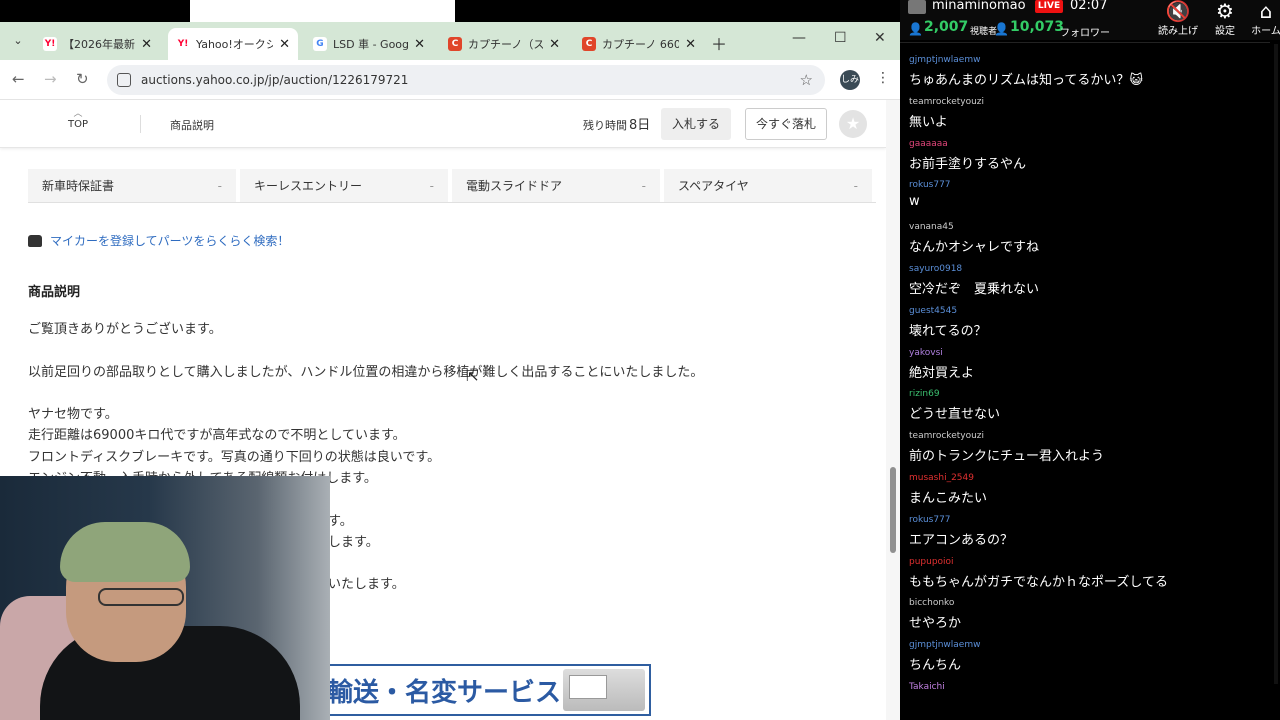 Image resolution: width=1280 pixels, height=720 pixels. Describe the element at coordinates (893, 410) in the screenshot. I see `page-scrollbar` at that location.